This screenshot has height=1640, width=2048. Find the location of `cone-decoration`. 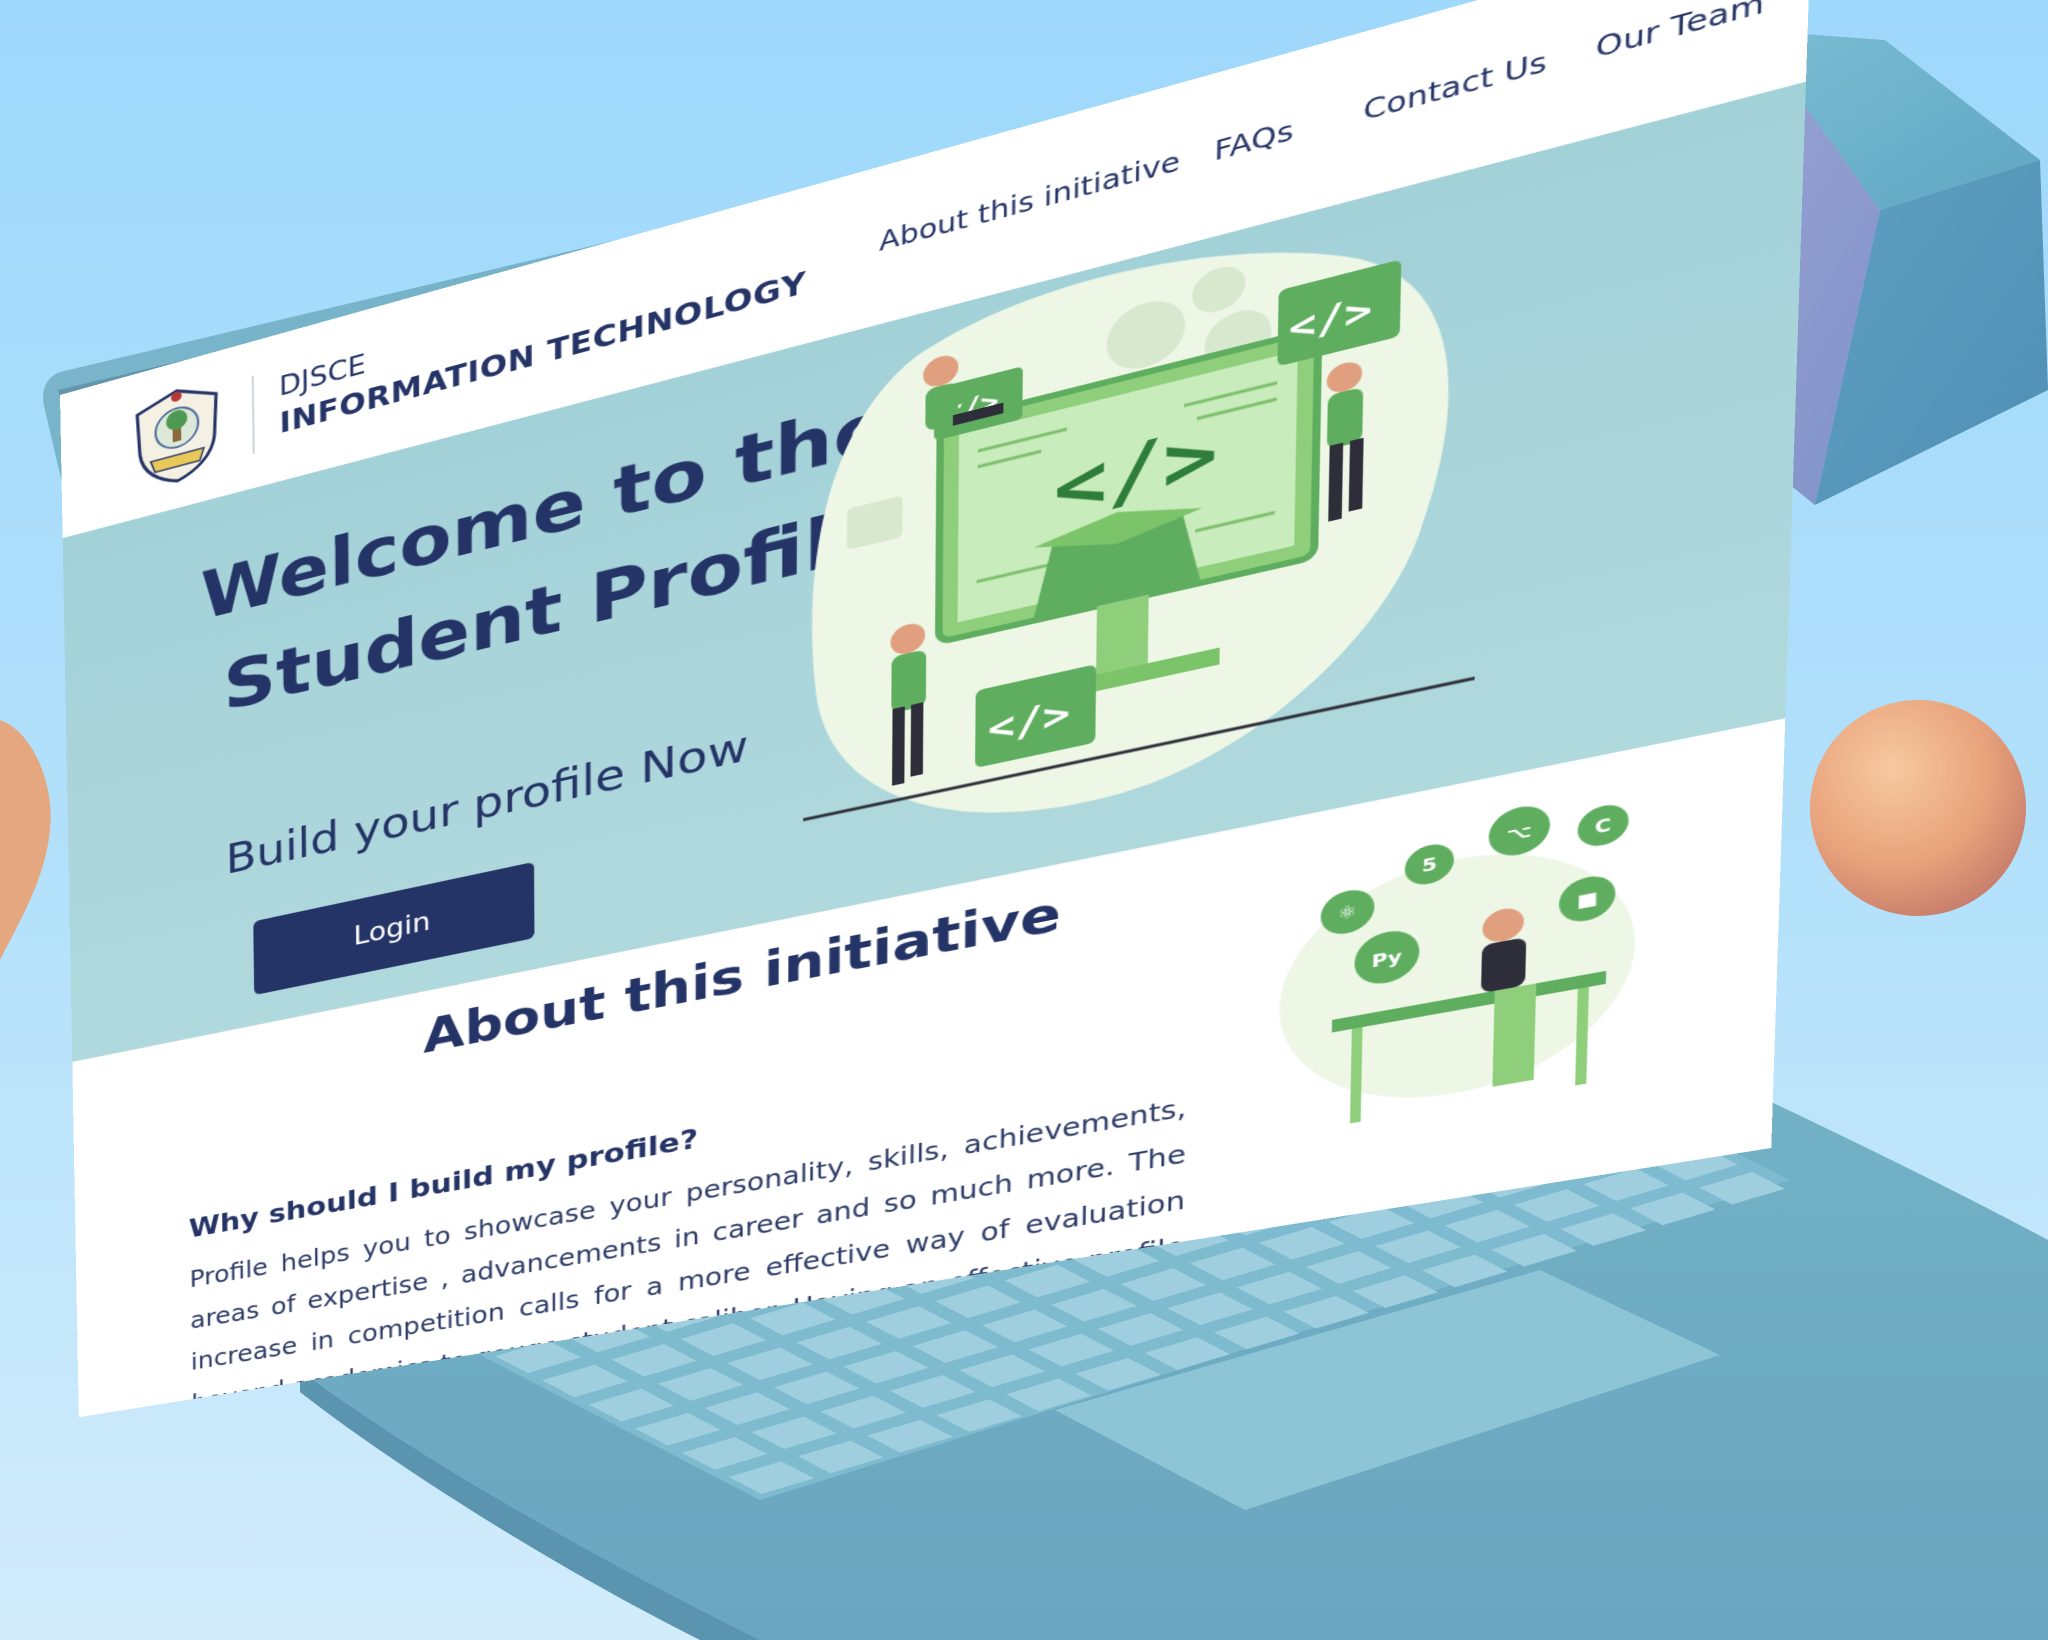

cone-decoration is located at coordinates (25, 840).